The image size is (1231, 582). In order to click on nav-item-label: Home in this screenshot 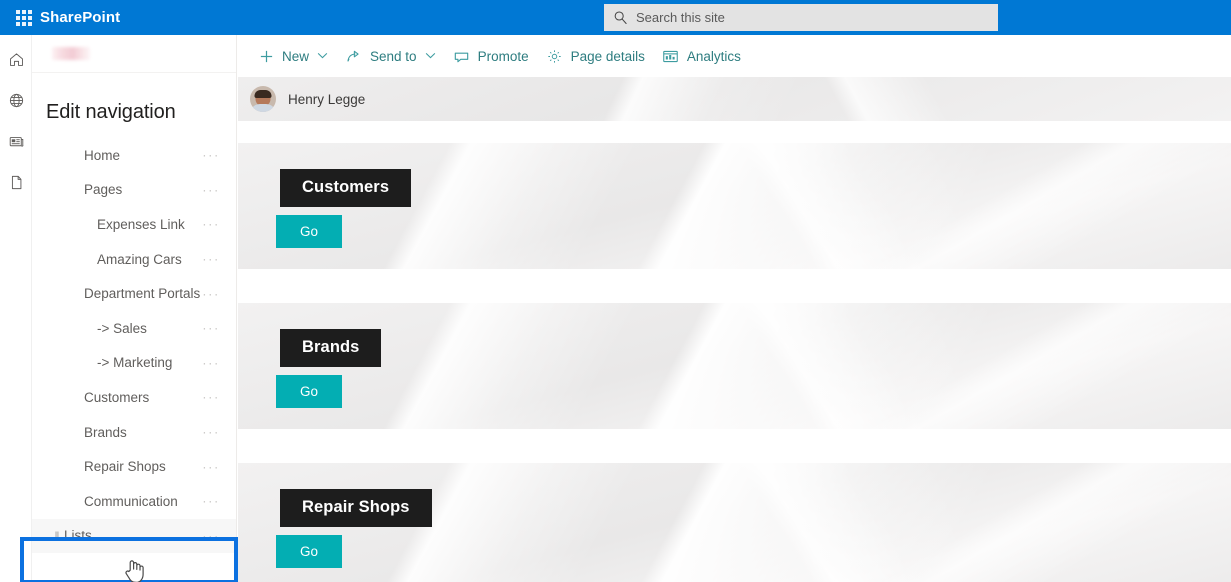, I will do `click(102, 155)`.